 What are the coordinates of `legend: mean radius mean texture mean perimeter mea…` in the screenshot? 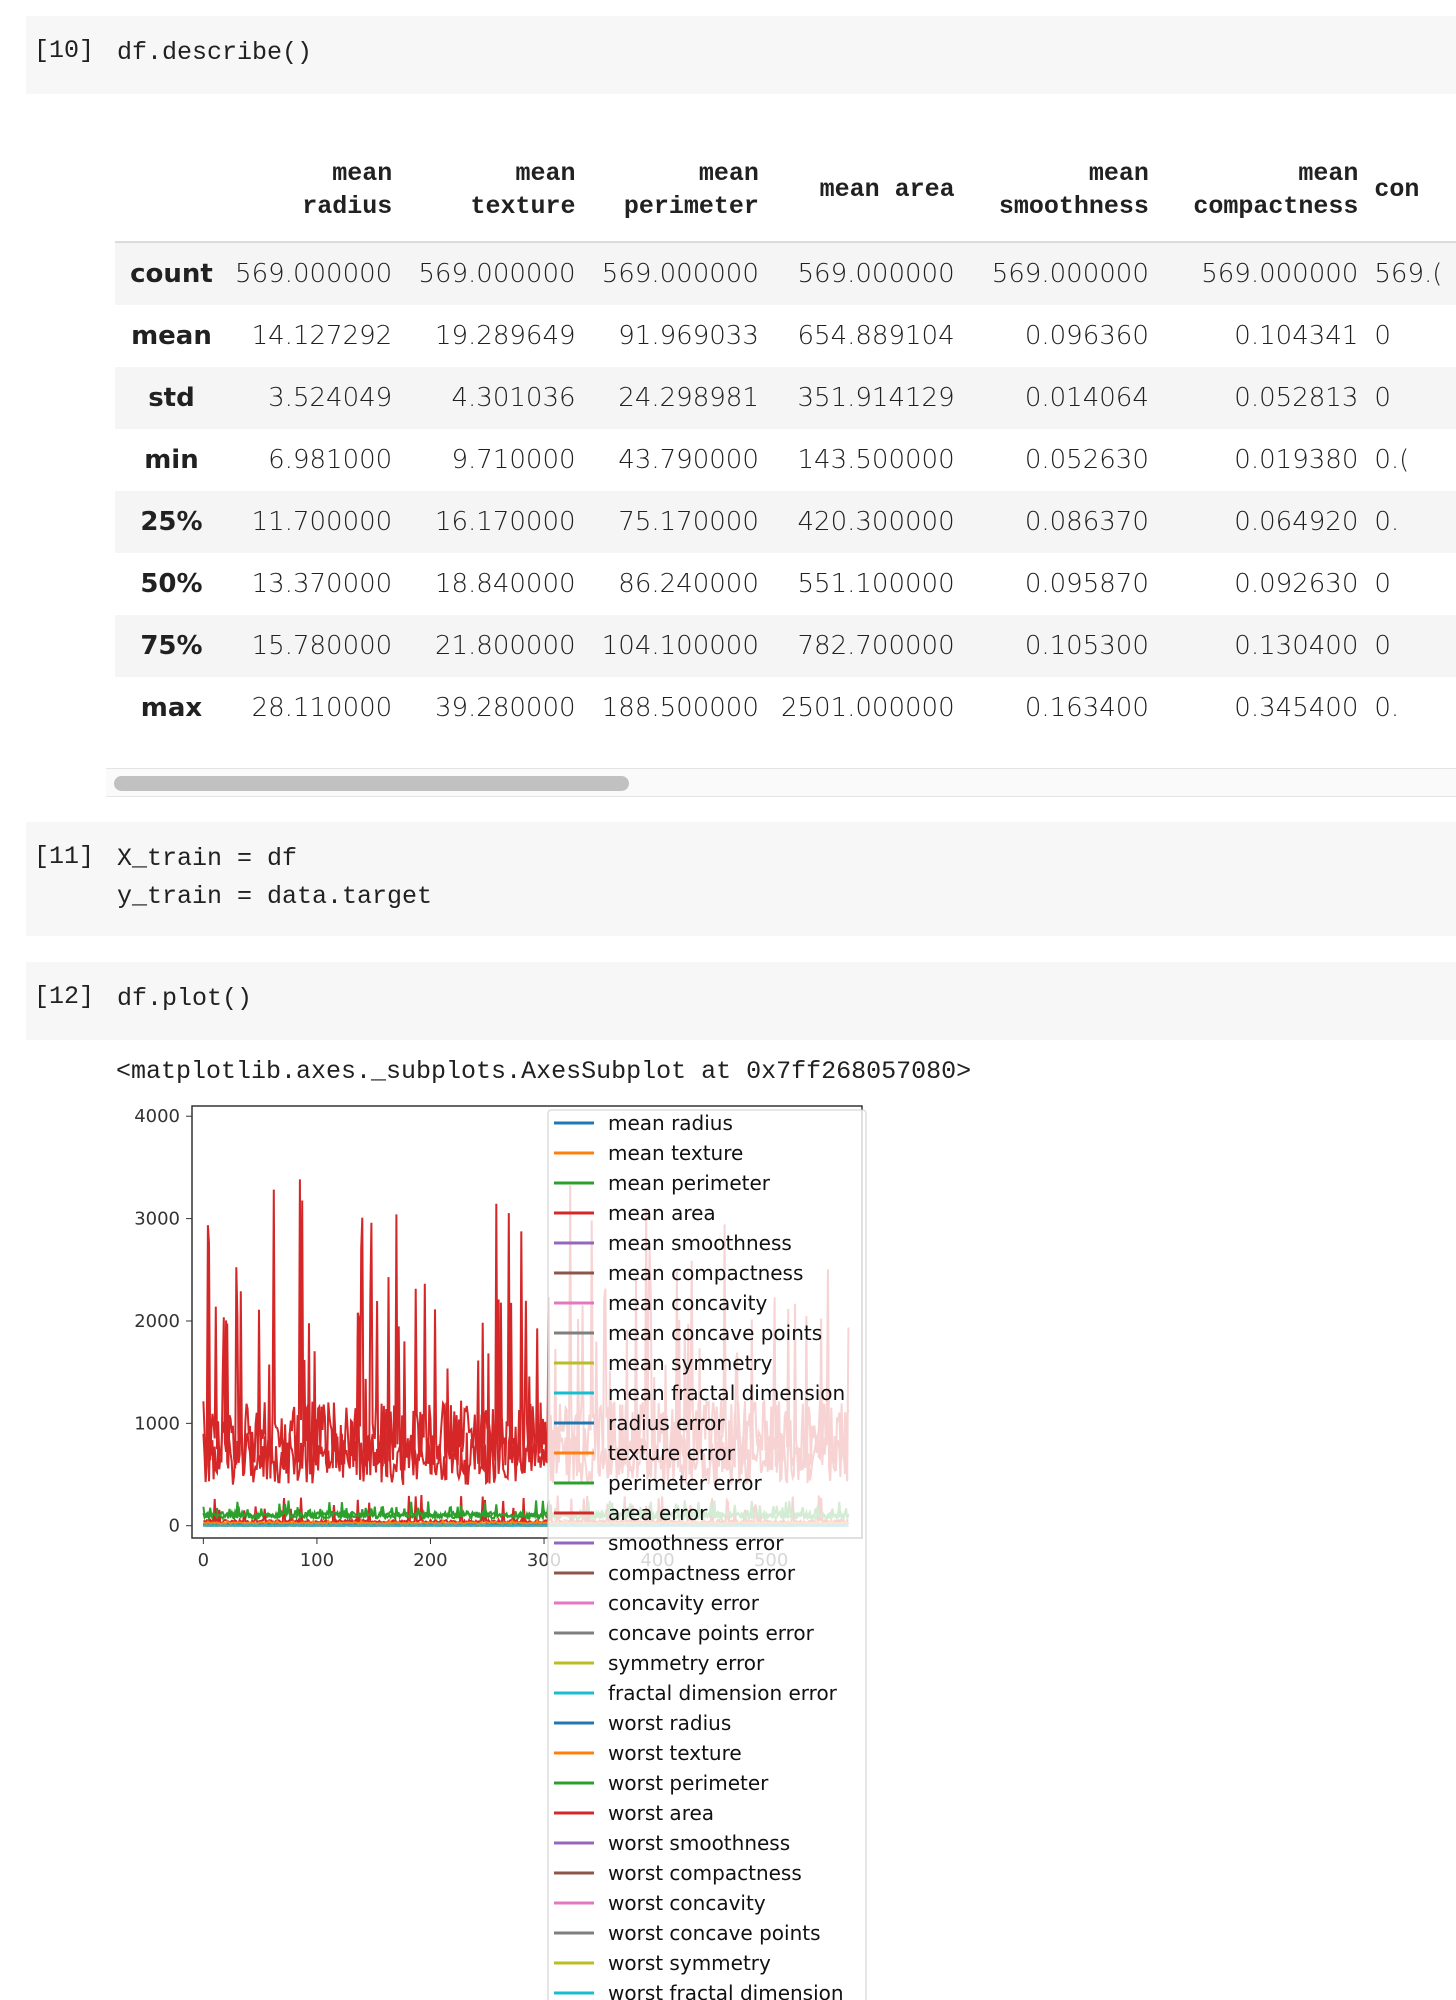 It's located at (707, 1554).